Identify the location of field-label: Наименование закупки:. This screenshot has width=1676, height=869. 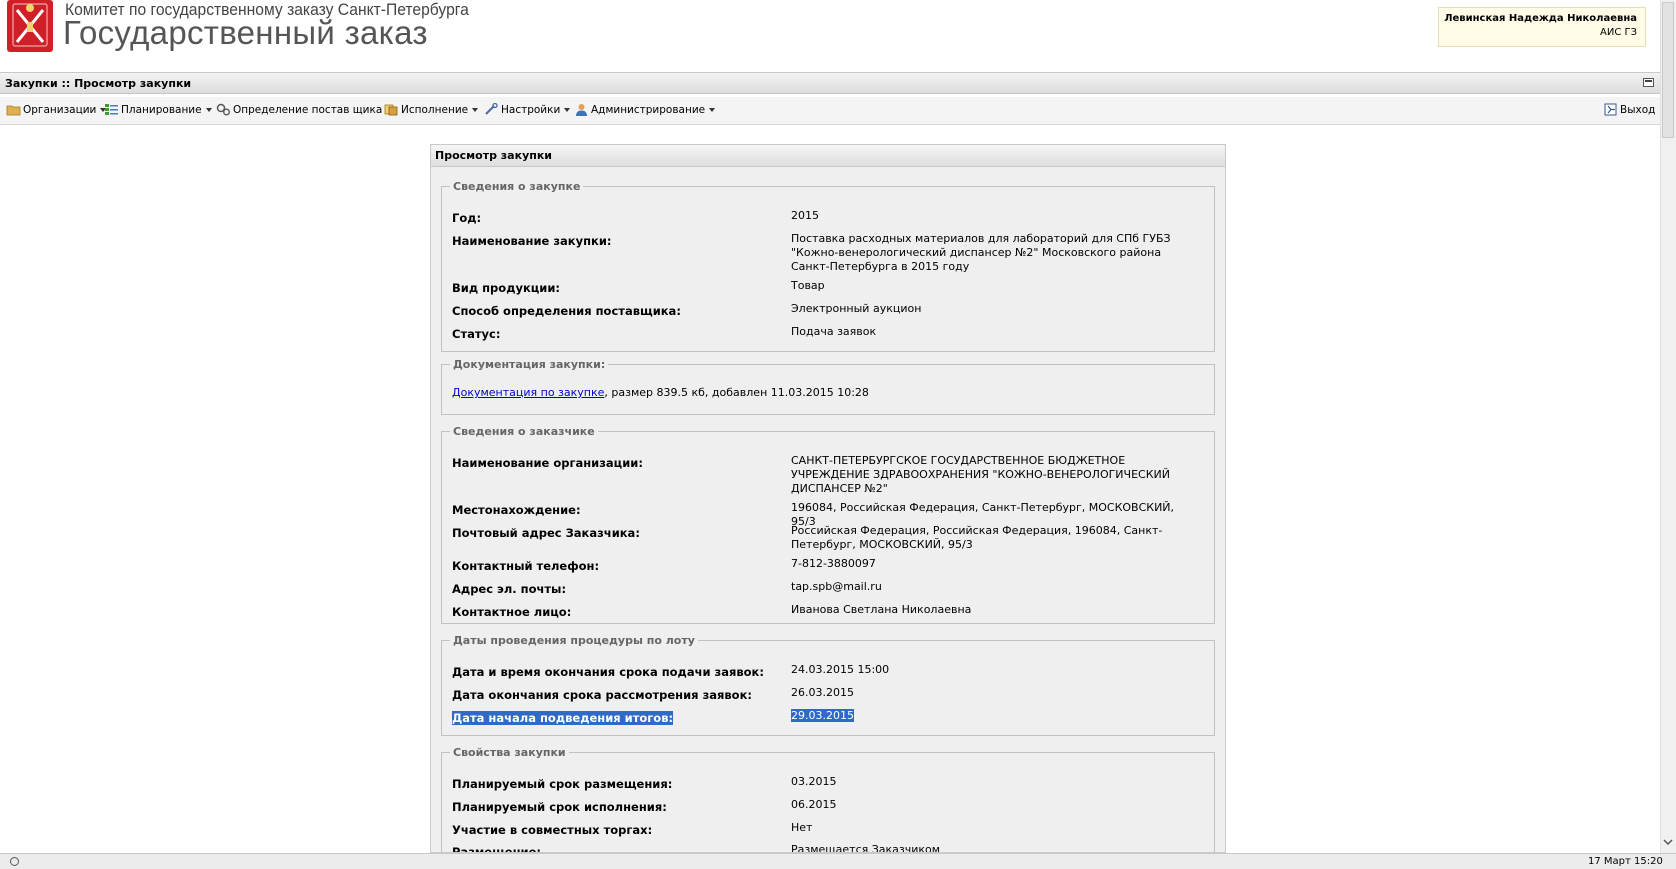
(532, 241).